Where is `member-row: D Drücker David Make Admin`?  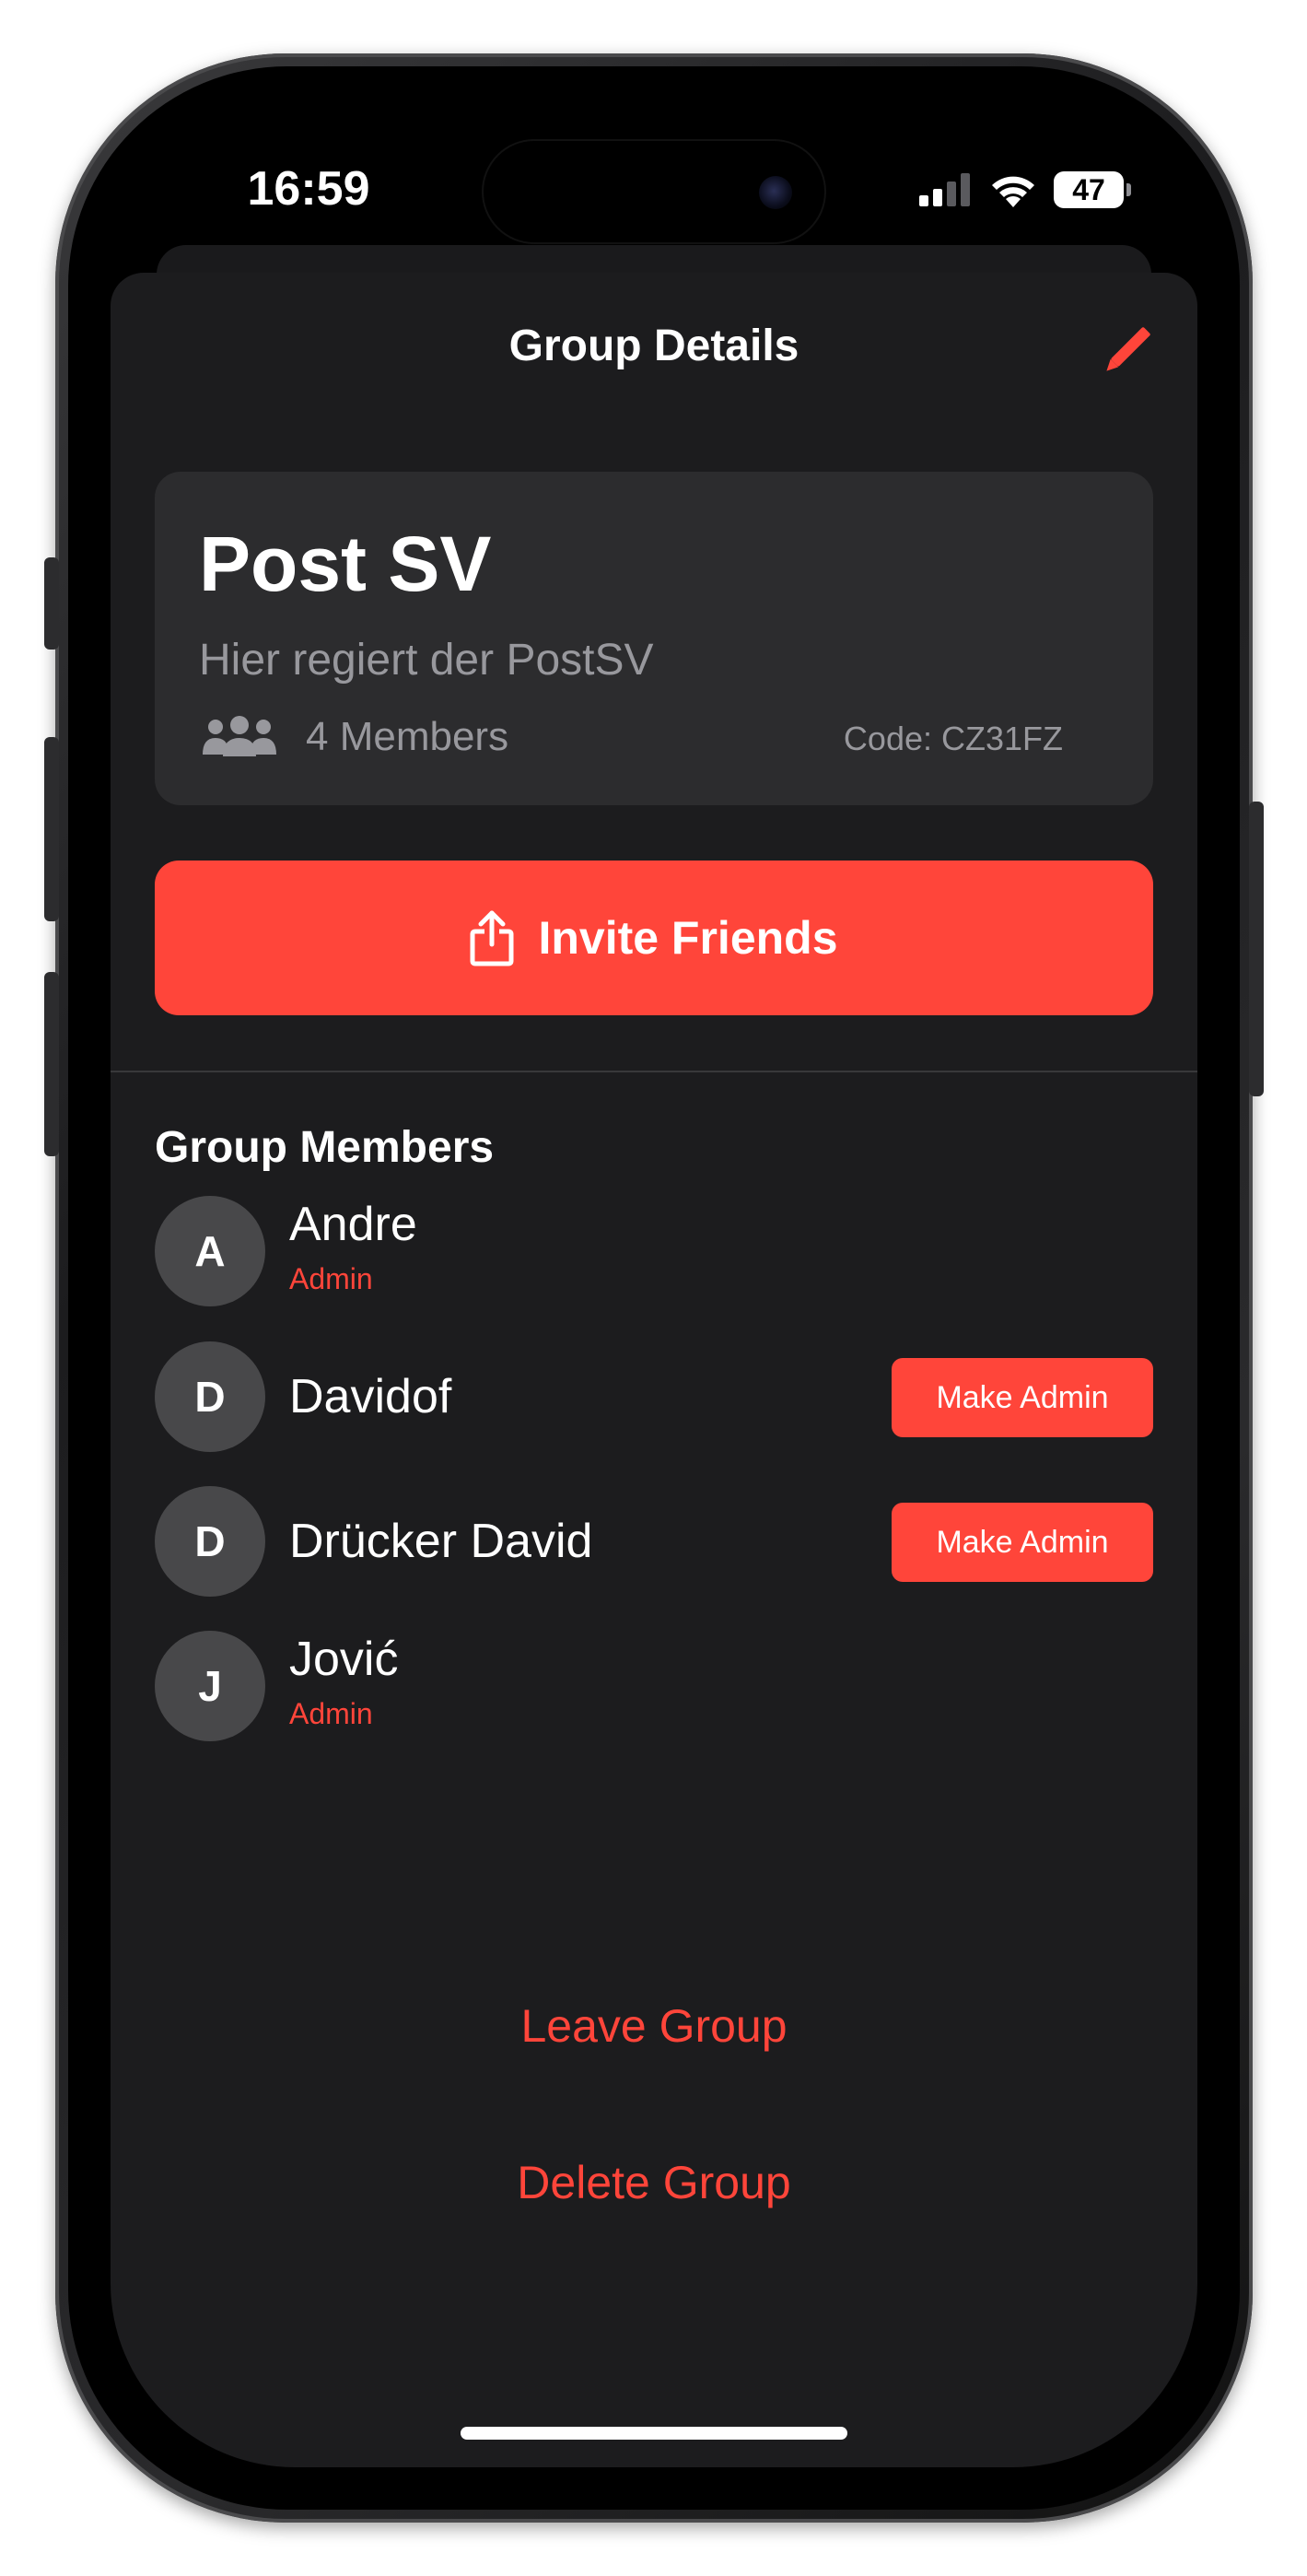 member-row: D Drücker David Make Admin is located at coordinates (654, 1541).